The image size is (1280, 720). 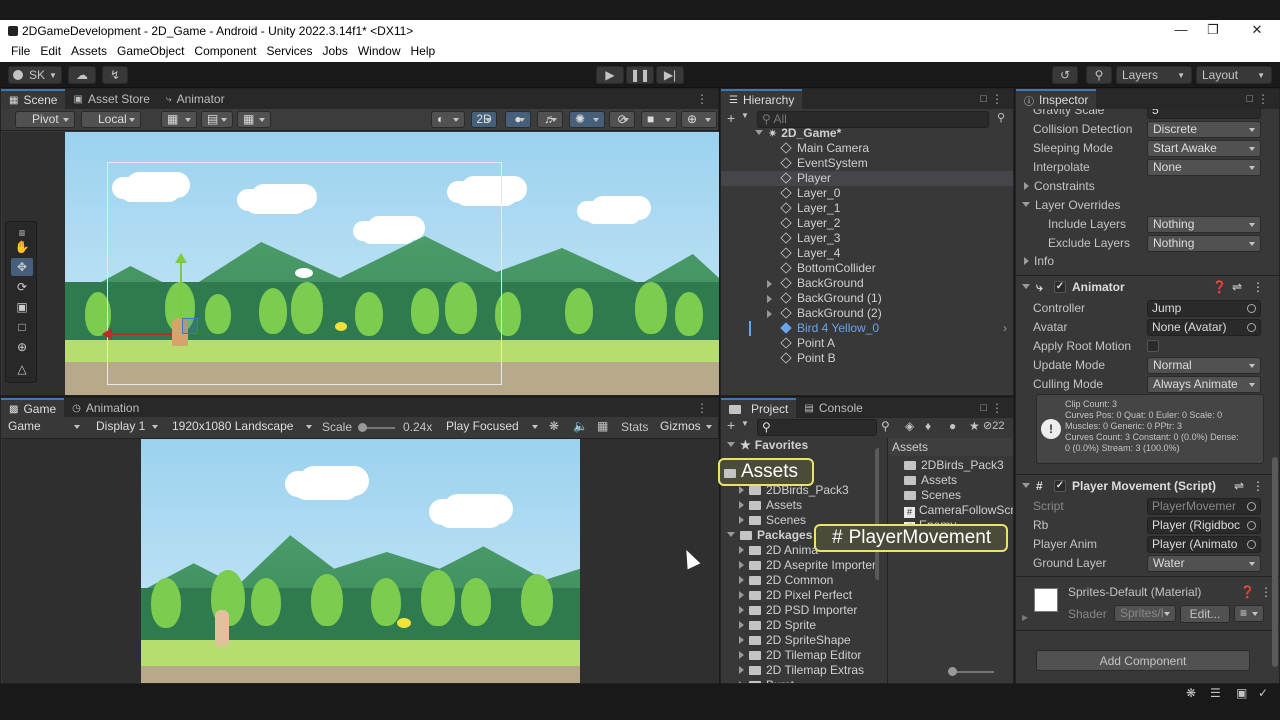 I want to click on include-layers-dropdown: Nothing, so click(x=1204, y=224).